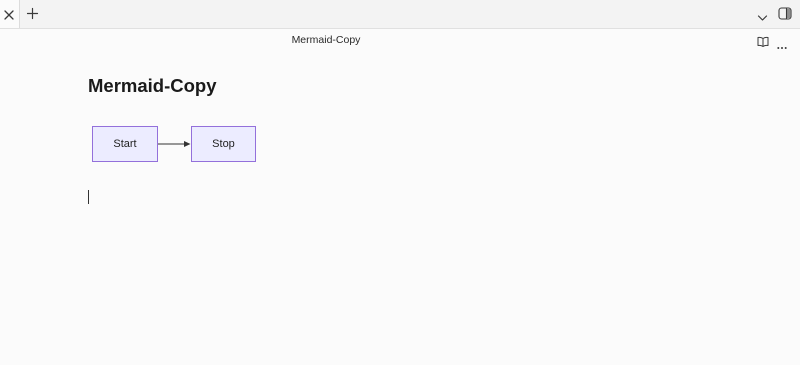 Image resolution: width=800 pixels, height=365 pixels. I want to click on sidebar-toggle-icon, so click(785, 13).